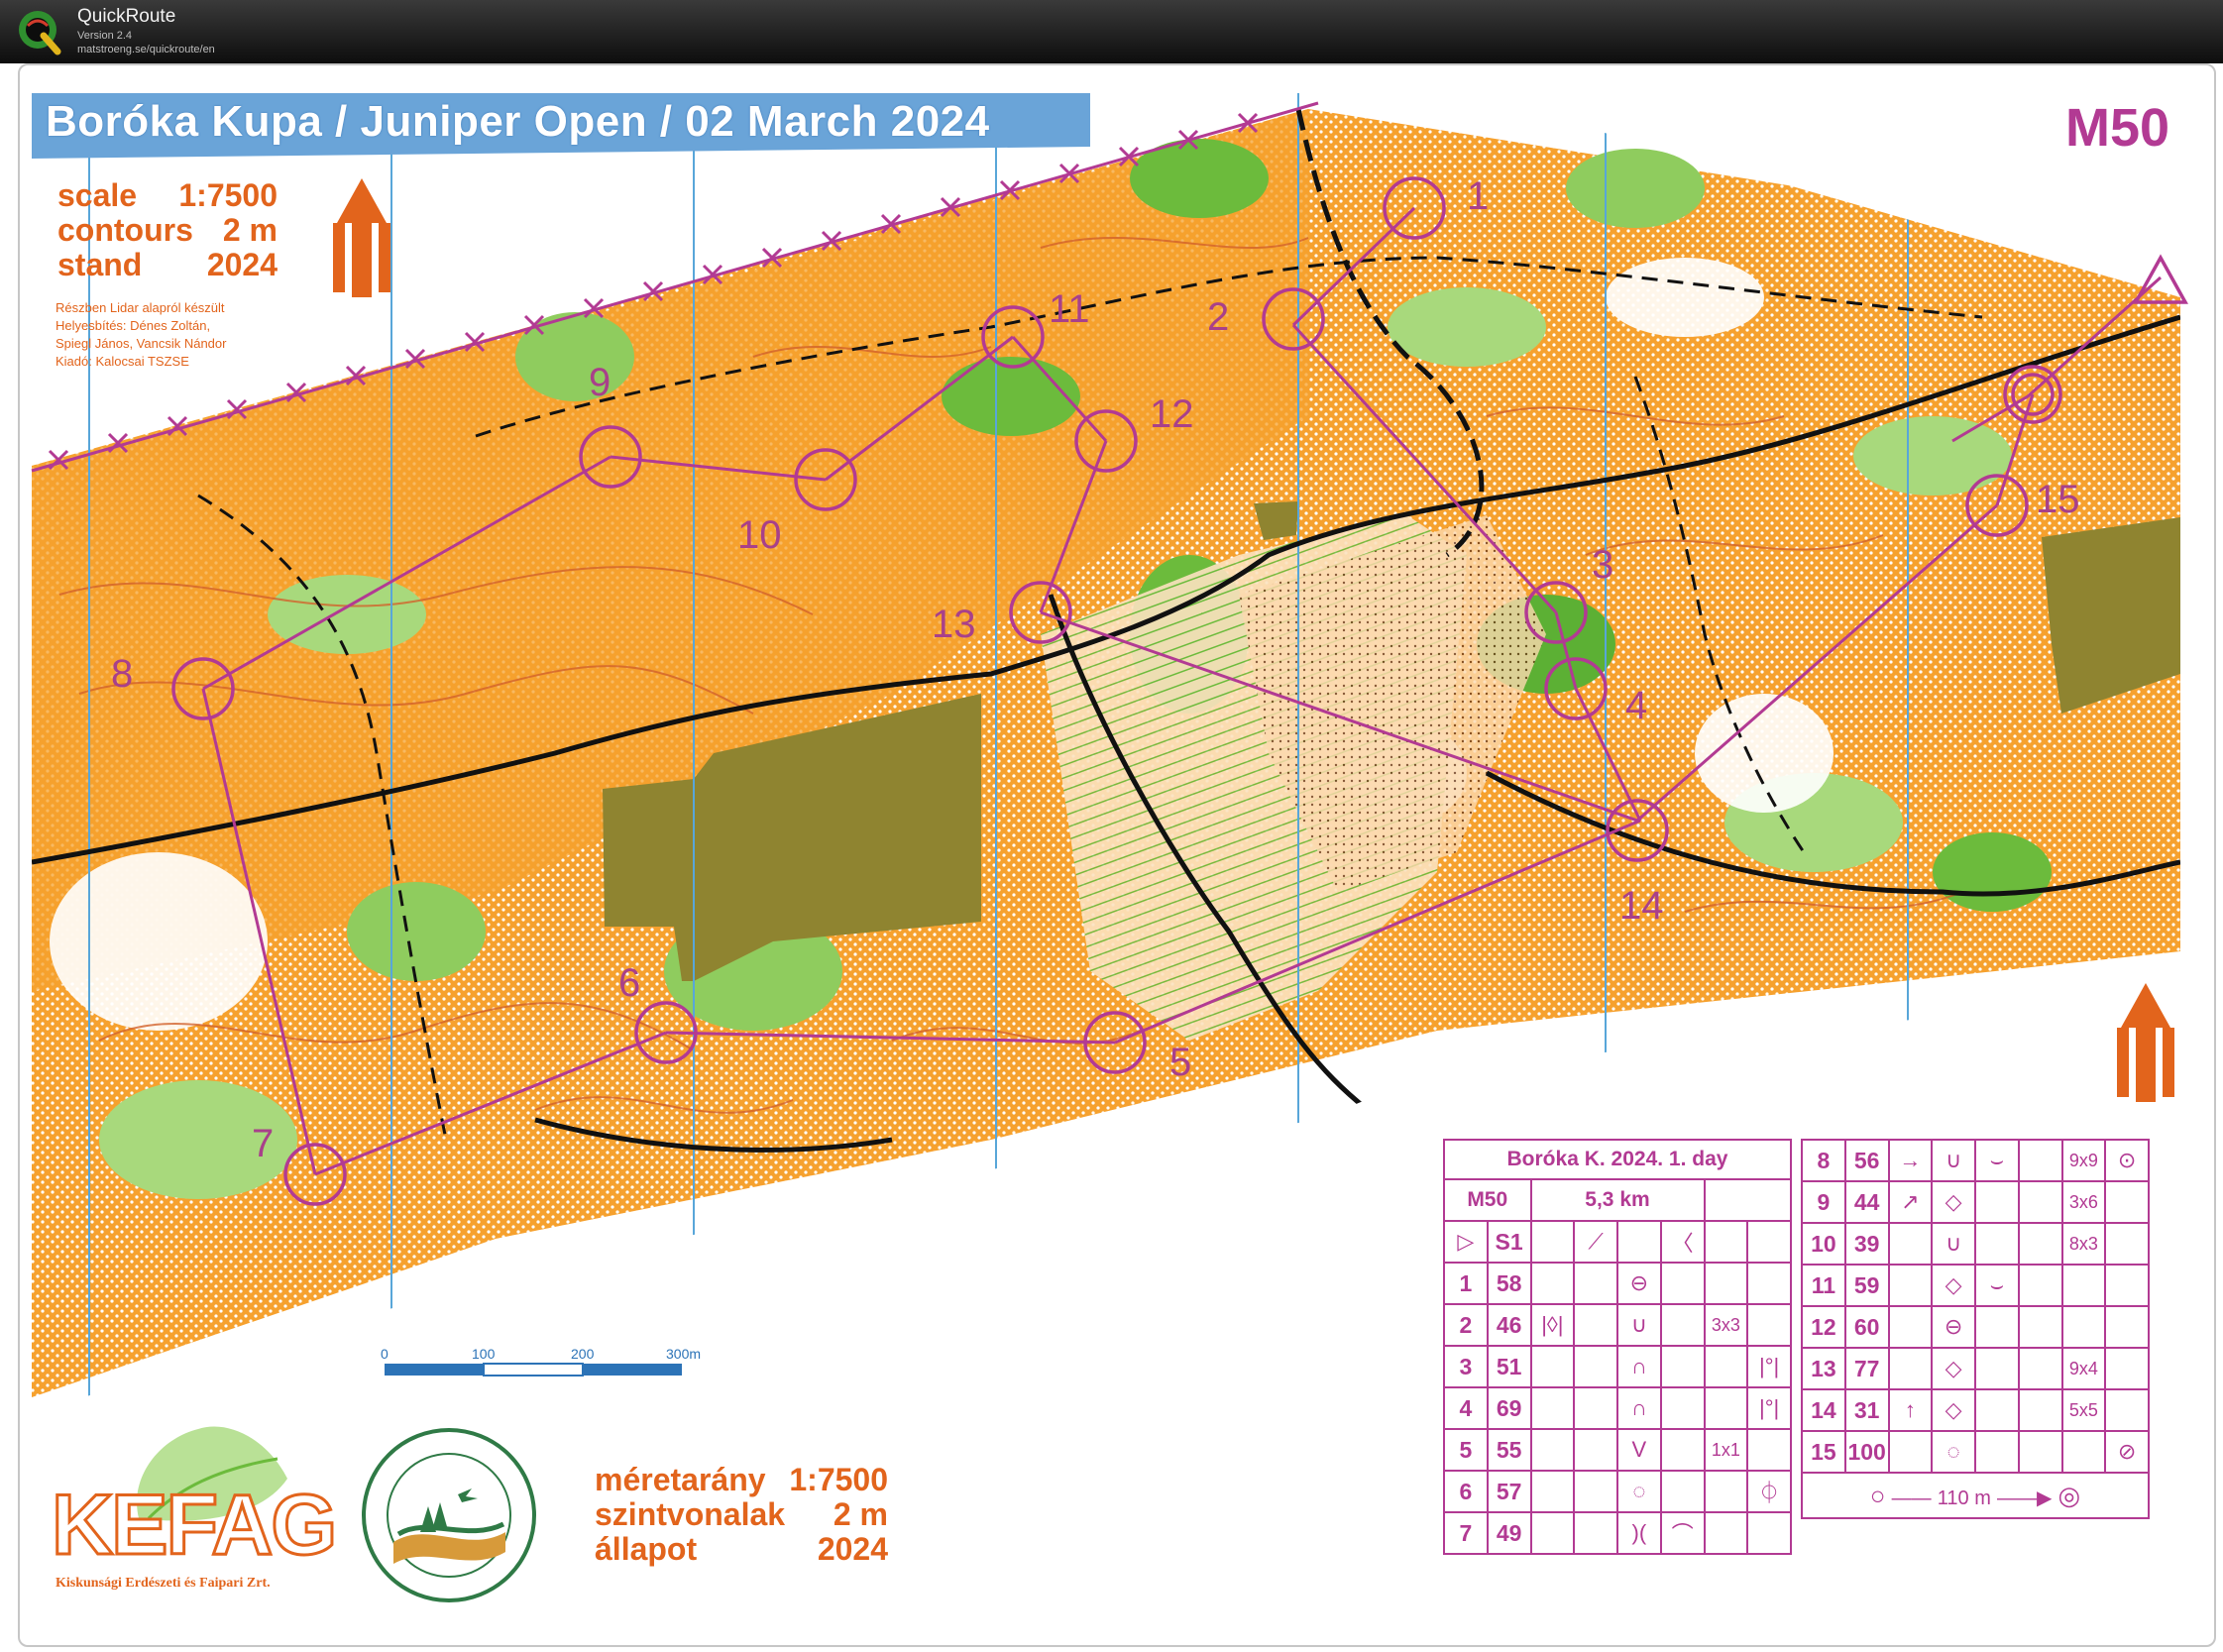 The image size is (2223, 1652). Describe the element at coordinates (646, 1549) in the screenshot. I see `info-stand-label-hu: állapot` at that location.